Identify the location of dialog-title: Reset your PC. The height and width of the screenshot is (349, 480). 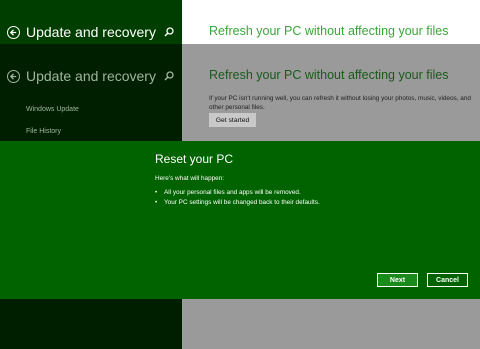
(194, 159).